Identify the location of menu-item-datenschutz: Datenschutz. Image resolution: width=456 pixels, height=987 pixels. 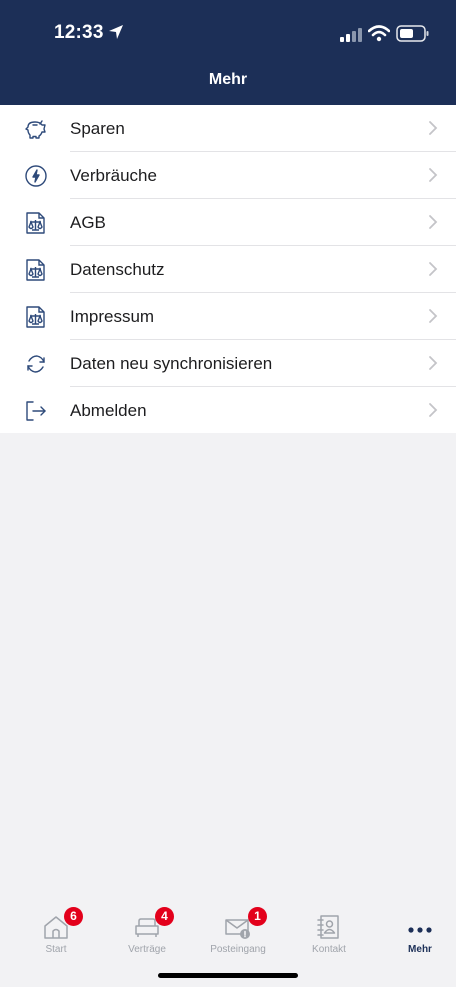
(228, 269).